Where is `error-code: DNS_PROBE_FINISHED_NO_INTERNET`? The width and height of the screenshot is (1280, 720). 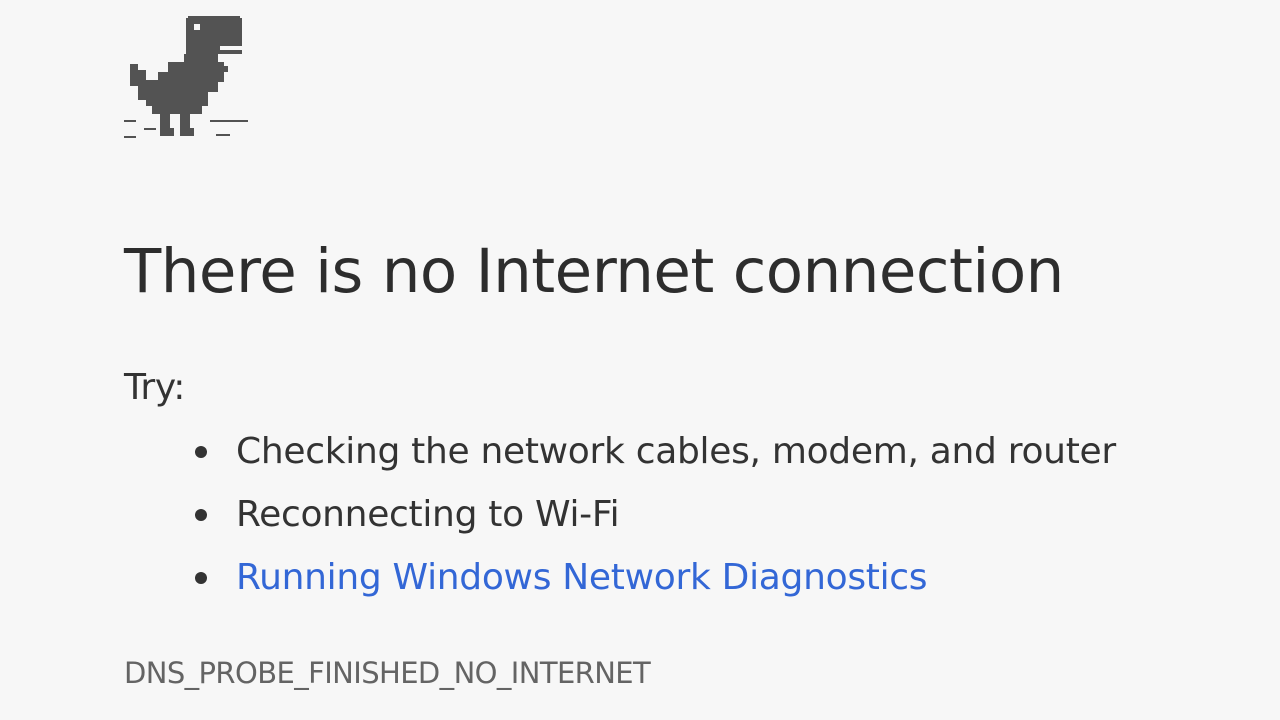 error-code: DNS_PROBE_FINISHED_NO_INTERNET is located at coordinates (387, 673).